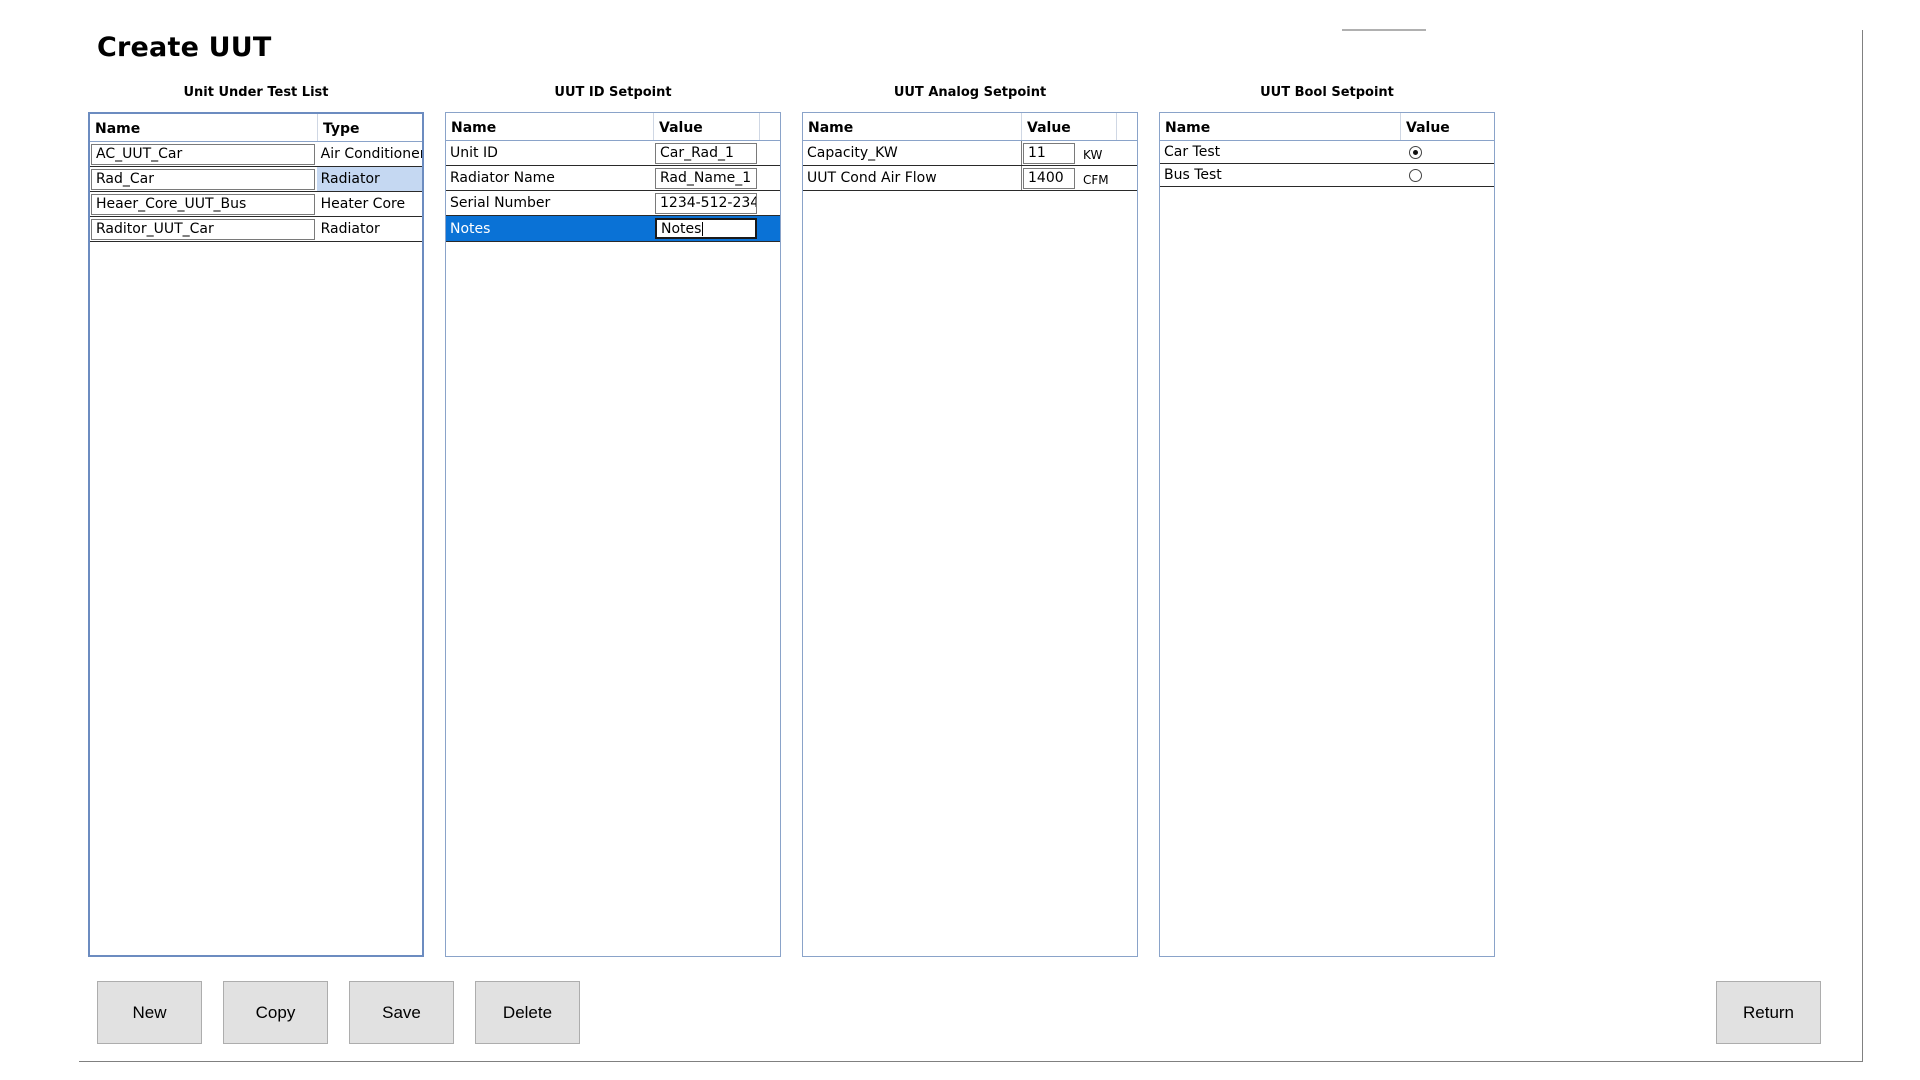 The height and width of the screenshot is (1080, 1920). Describe the element at coordinates (1192, 152) in the screenshot. I see `setpoint-name-cell: Car Test` at that location.